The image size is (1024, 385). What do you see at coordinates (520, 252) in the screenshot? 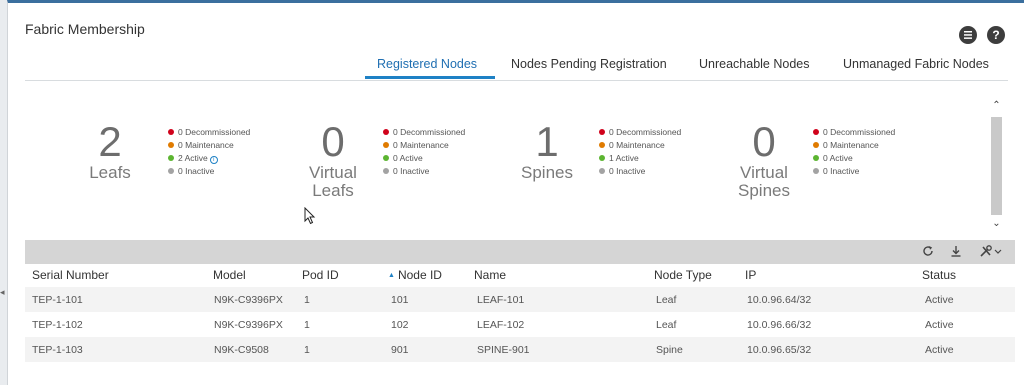
I see `table-toolbar` at bounding box center [520, 252].